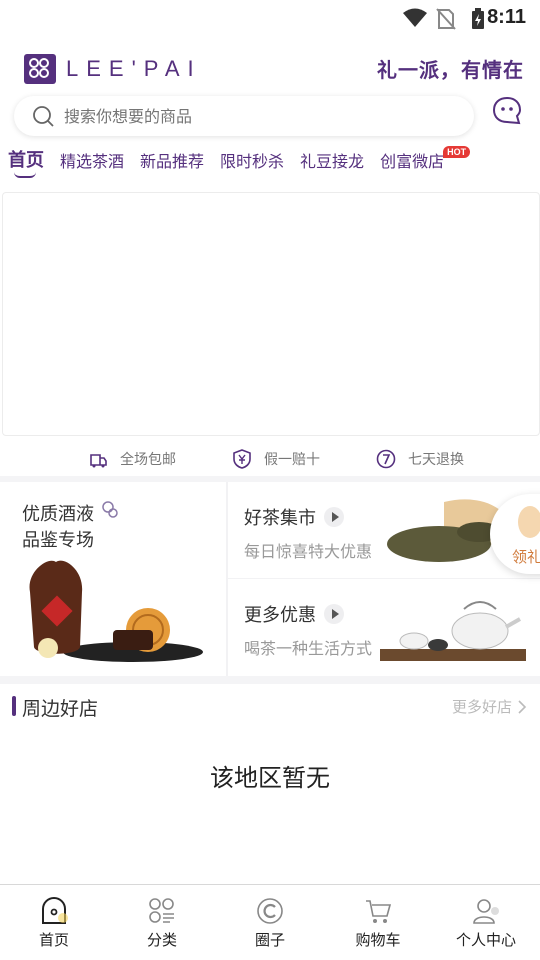 Image resolution: width=540 pixels, height=960 pixels. What do you see at coordinates (116, 611) in the screenshot?
I see `wine-mooncake-image` at bounding box center [116, 611].